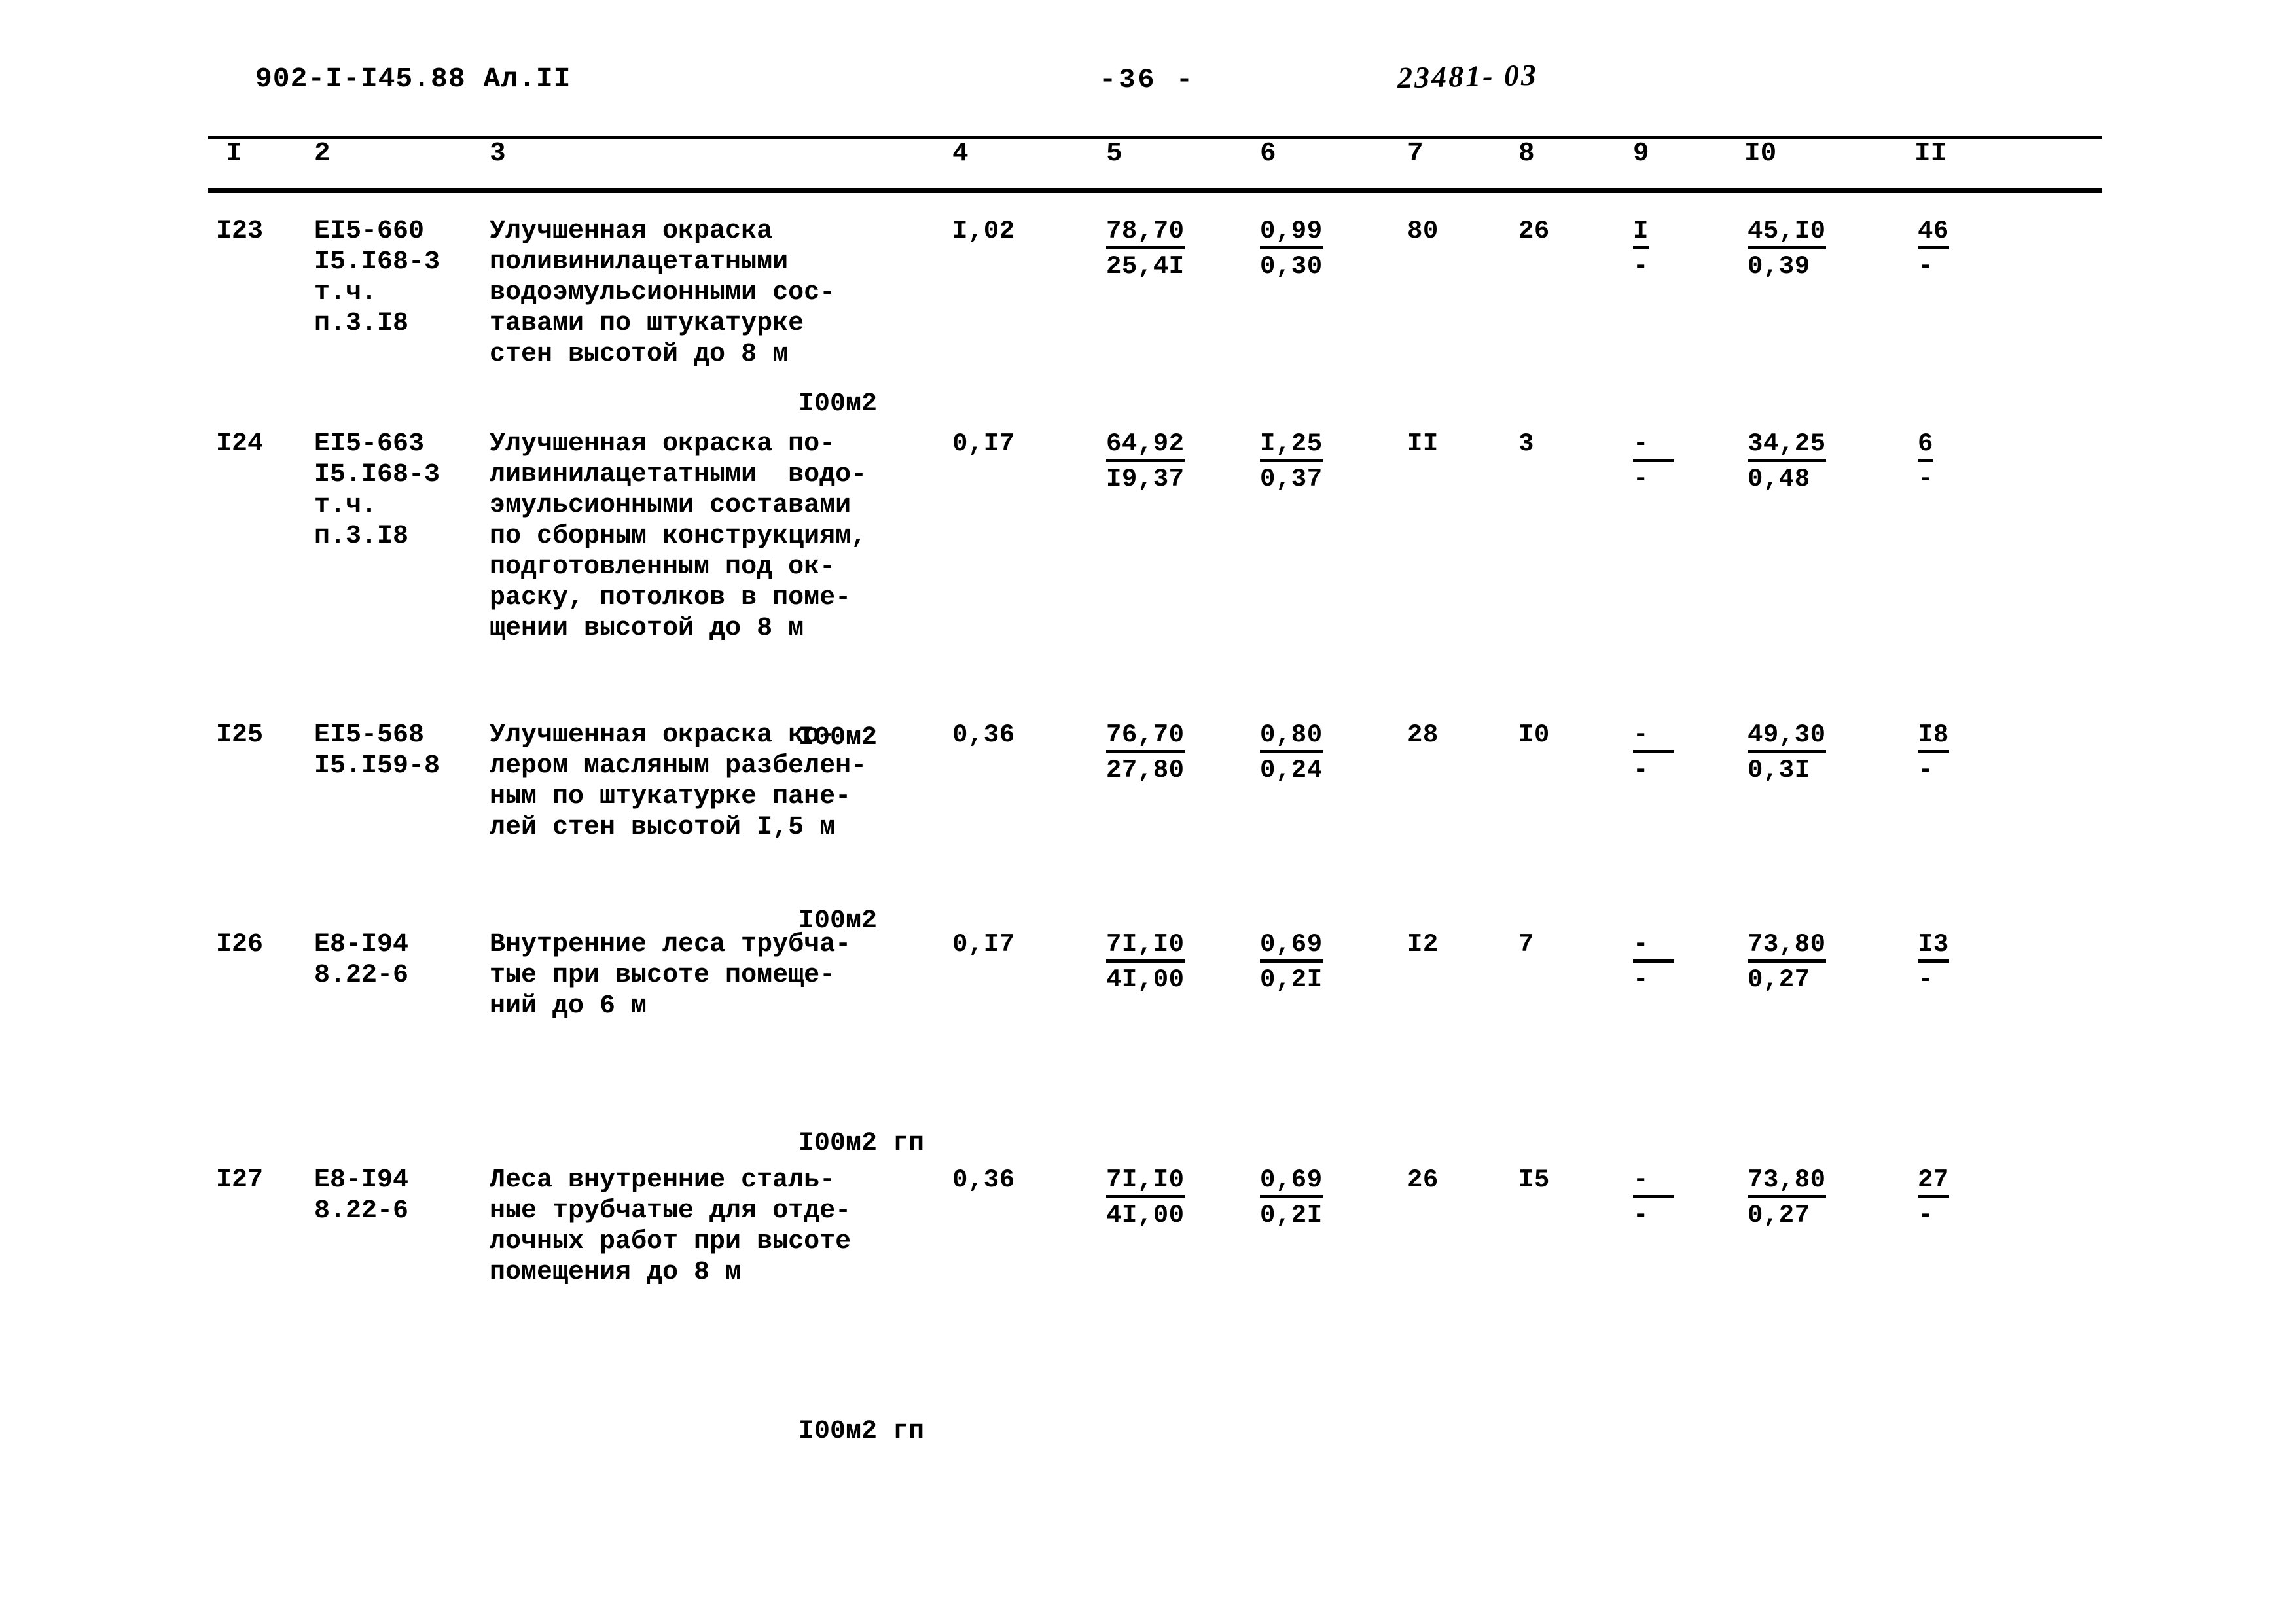 The image size is (2296, 1623). I want to click on row-labor-rate: I,25 0,37, so click(1325, 461).